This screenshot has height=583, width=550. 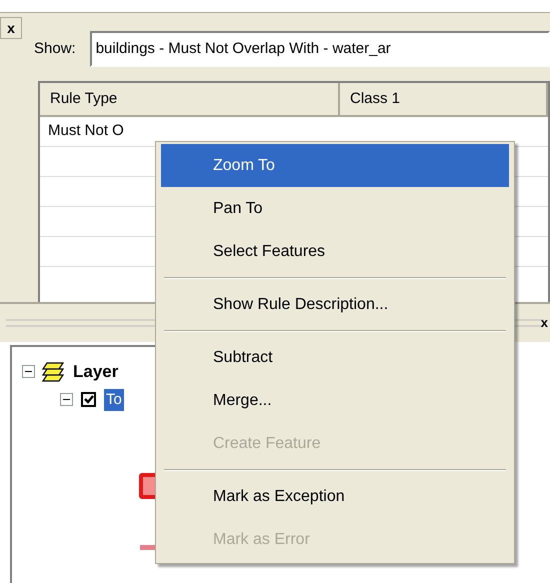 I want to click on menu-item: Zoom To, so click(x=335, y=165).